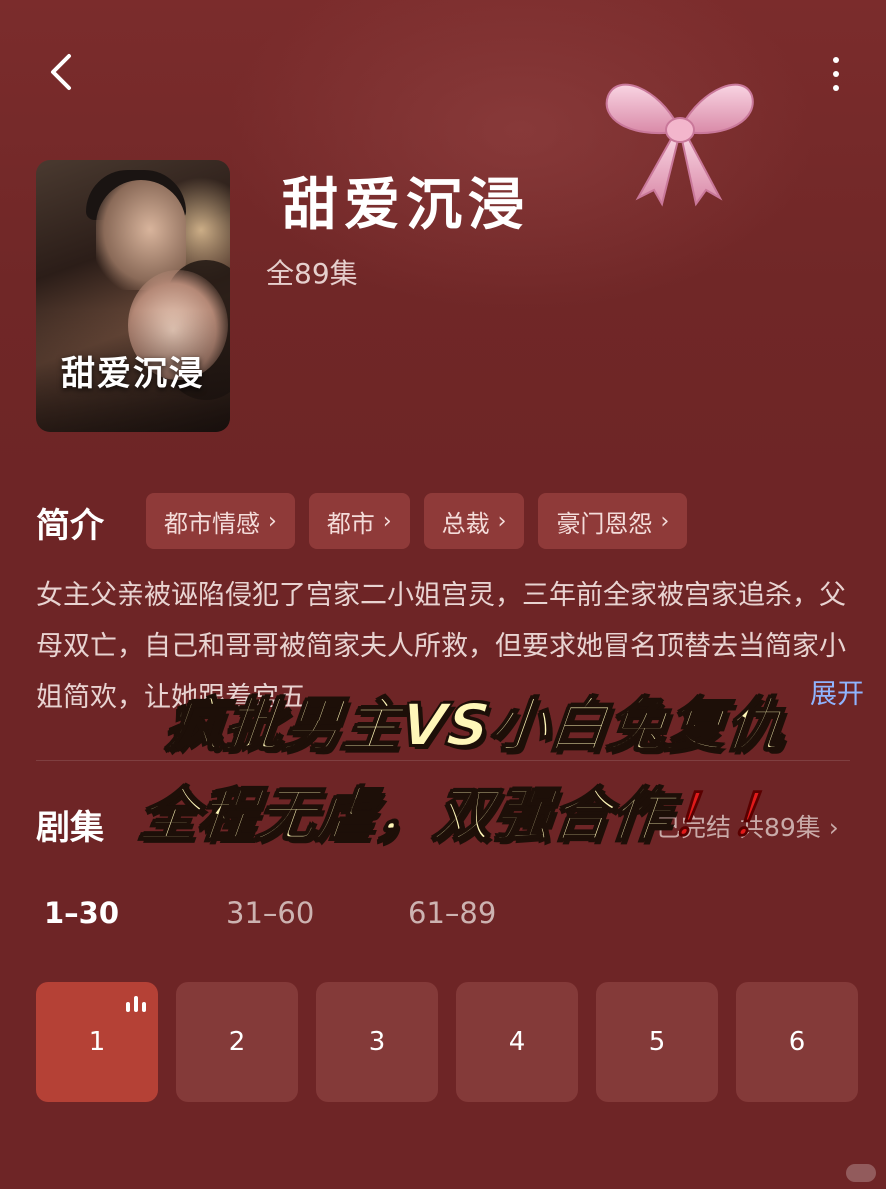 The width and height of the screenshot is (886, 1189). Describe the element at coordinates (127, 913) in the screenshot. I see `range-tab-1-30: 1–30` at that location.